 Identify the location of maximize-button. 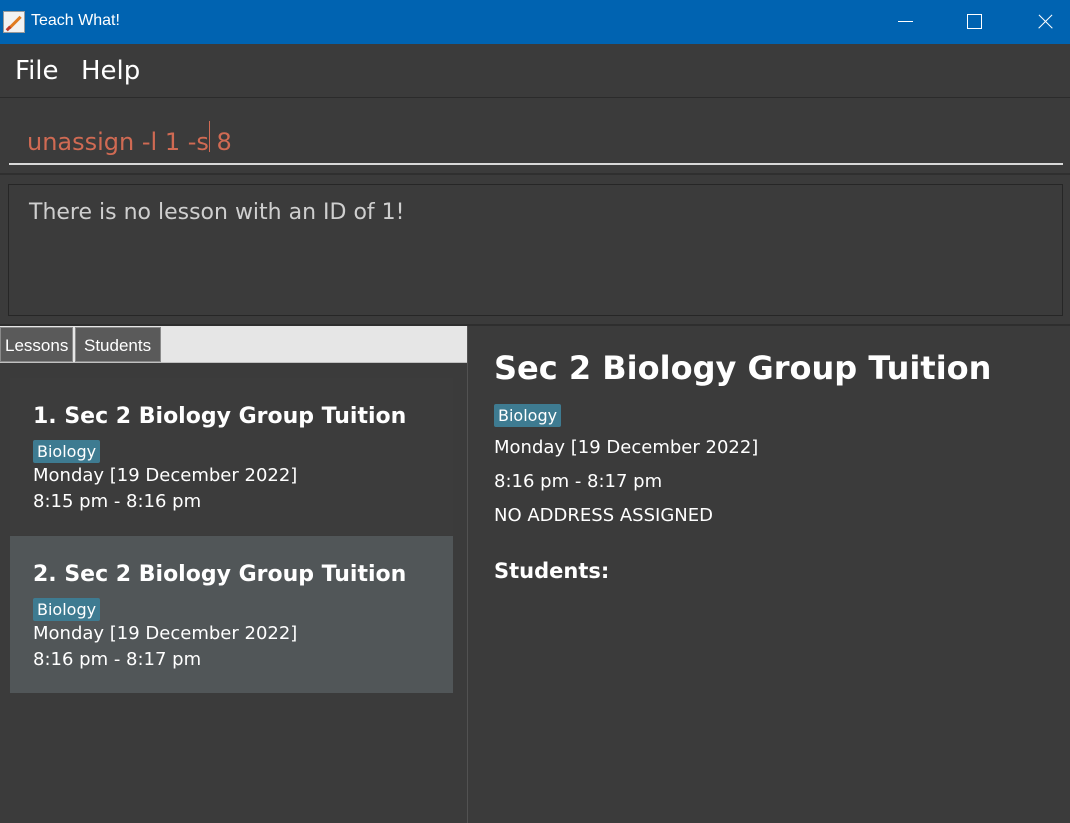
(973, 22).